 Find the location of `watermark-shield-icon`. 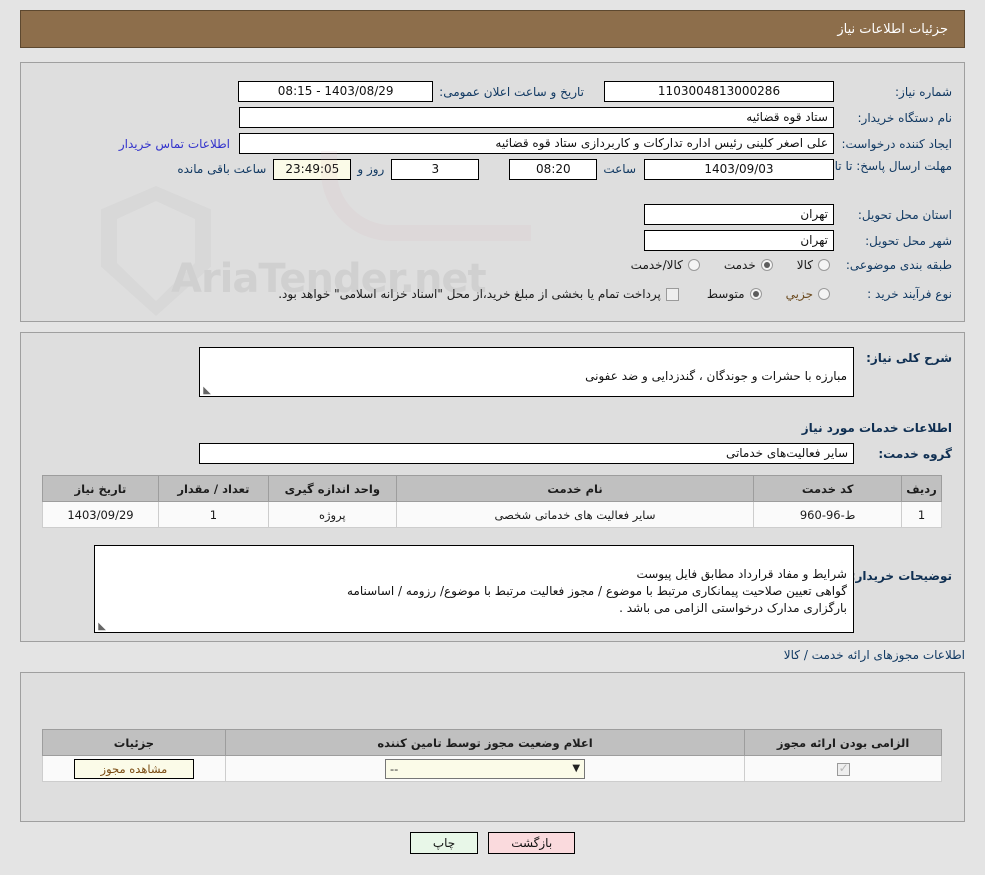

watermark-shield-icon is located at coordinates (156, 251).